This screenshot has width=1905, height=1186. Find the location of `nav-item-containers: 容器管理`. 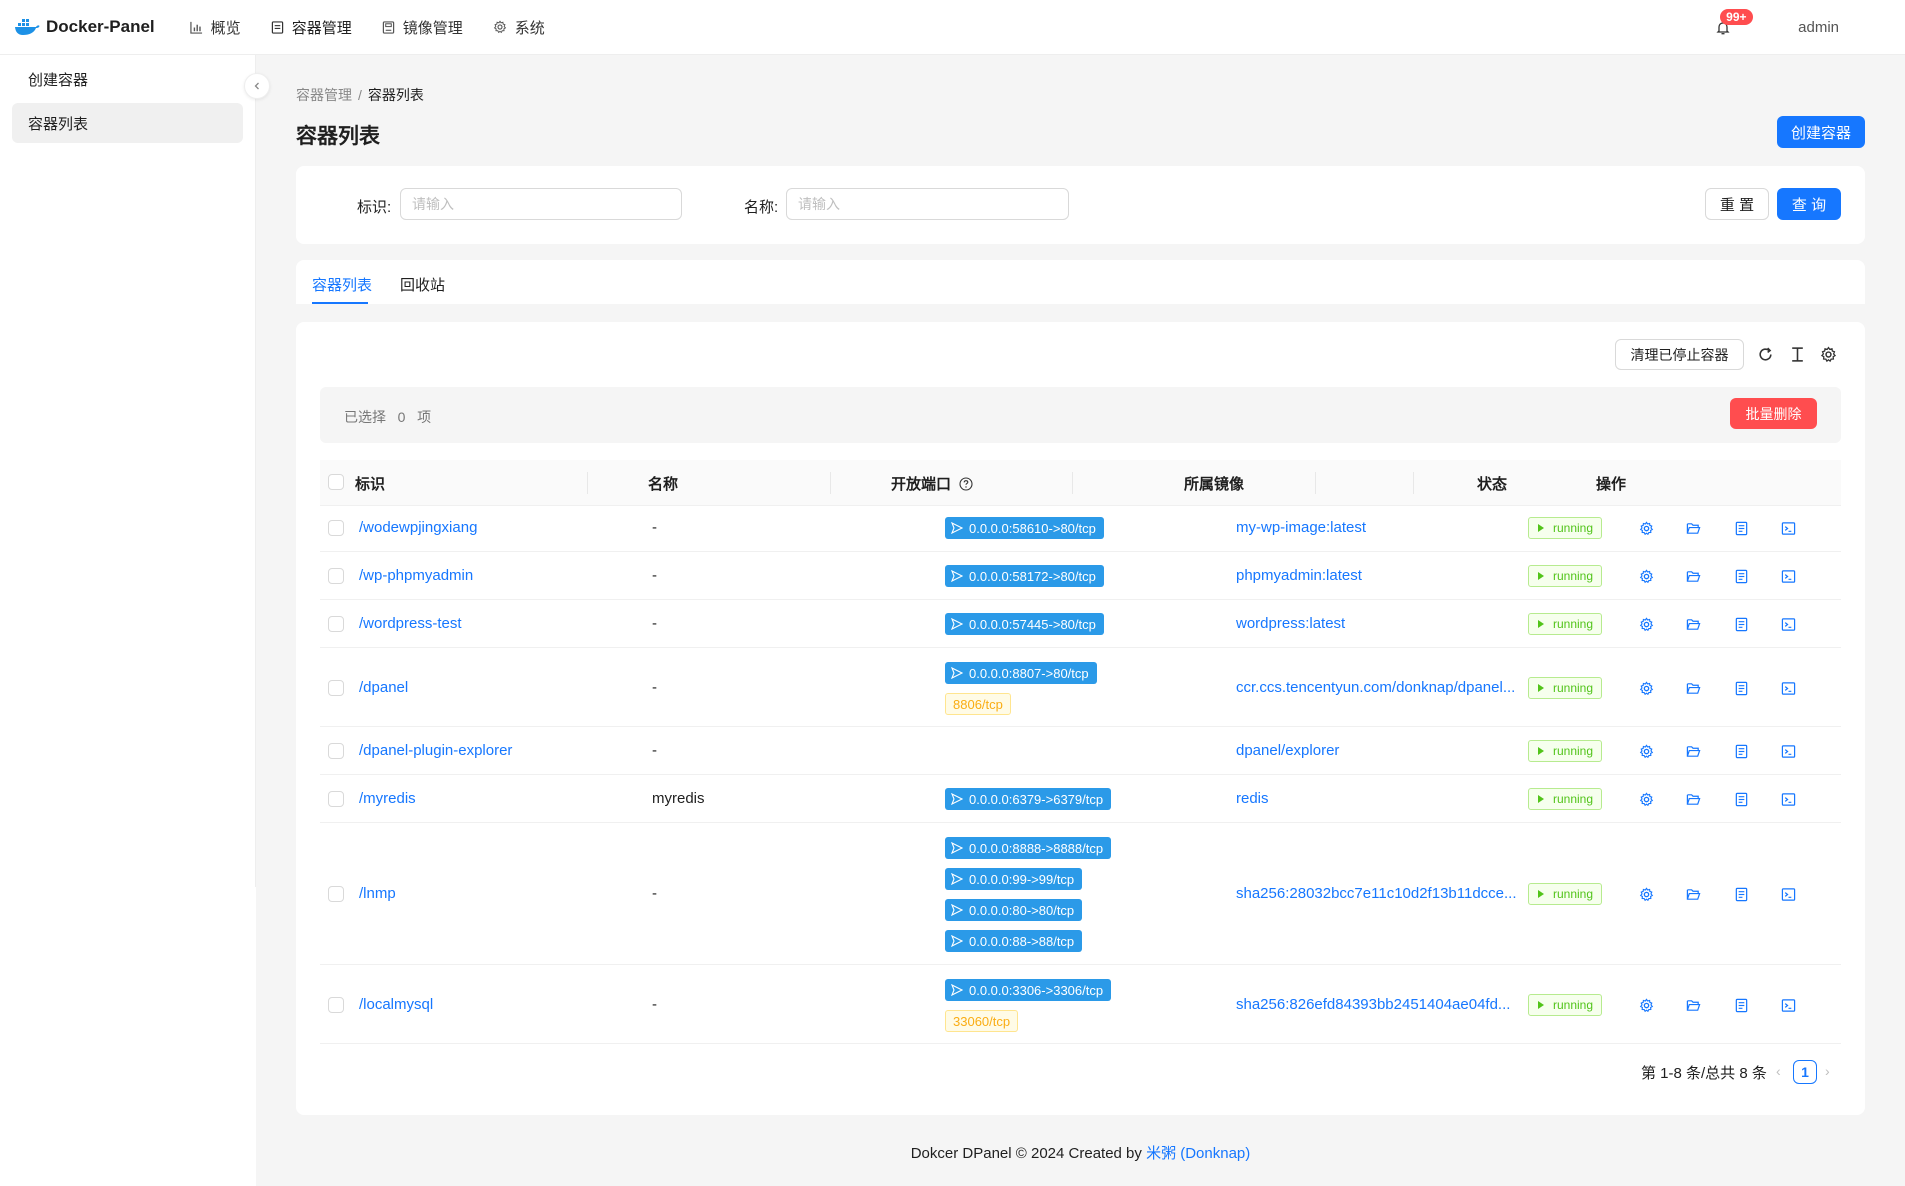

nav-item-containers: 容器管理 is located at coordinates (311, 27).